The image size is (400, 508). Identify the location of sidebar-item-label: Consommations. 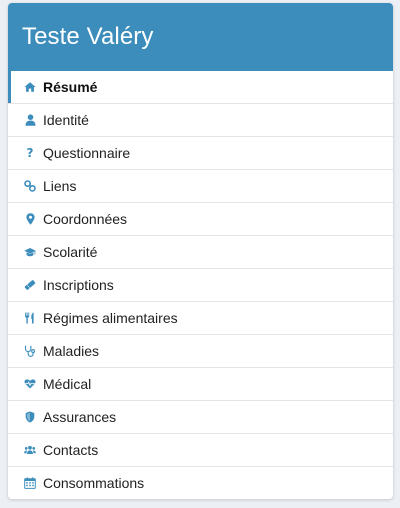
(94, 483).